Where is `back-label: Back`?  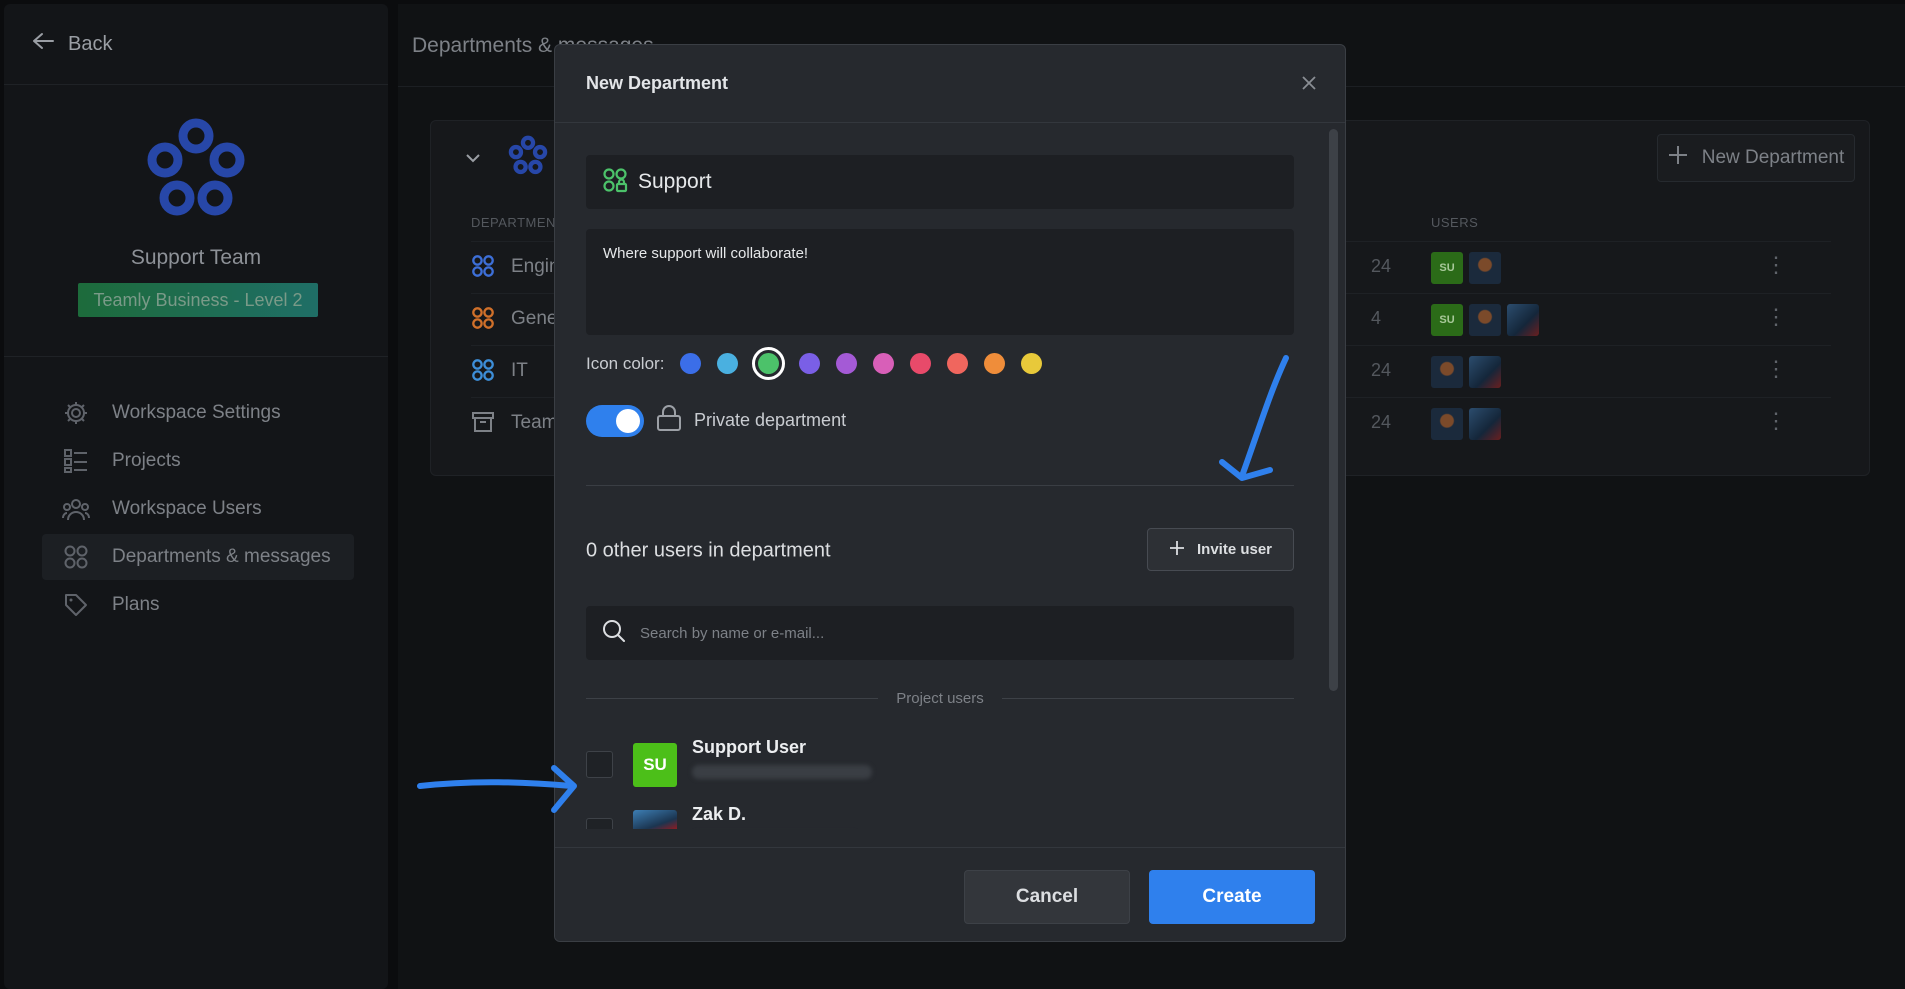 back-label: Back is located at coordinates (90, 43).